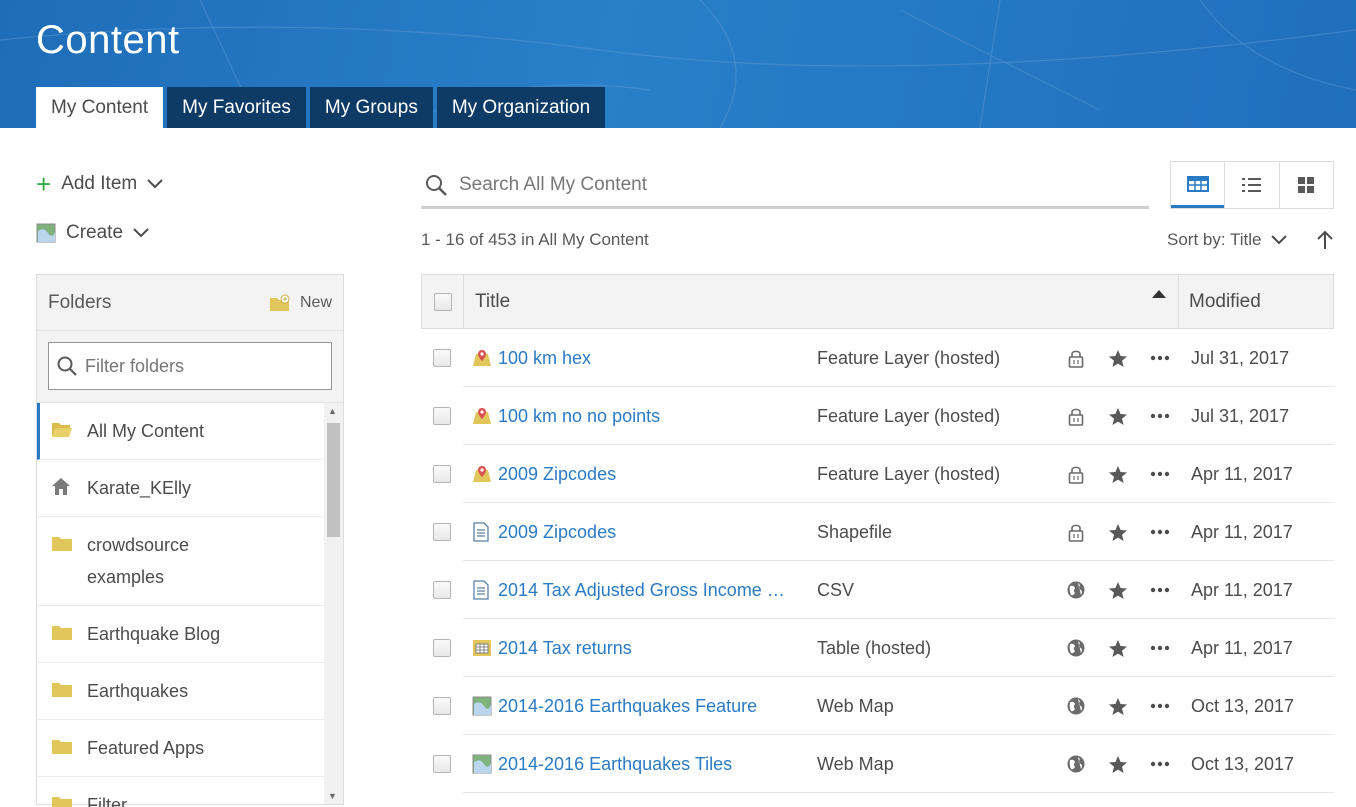  Describe the element at coordinates (181, 431) in the screenshot. I see `folder-item-all-my-content: All My Content` at that location.